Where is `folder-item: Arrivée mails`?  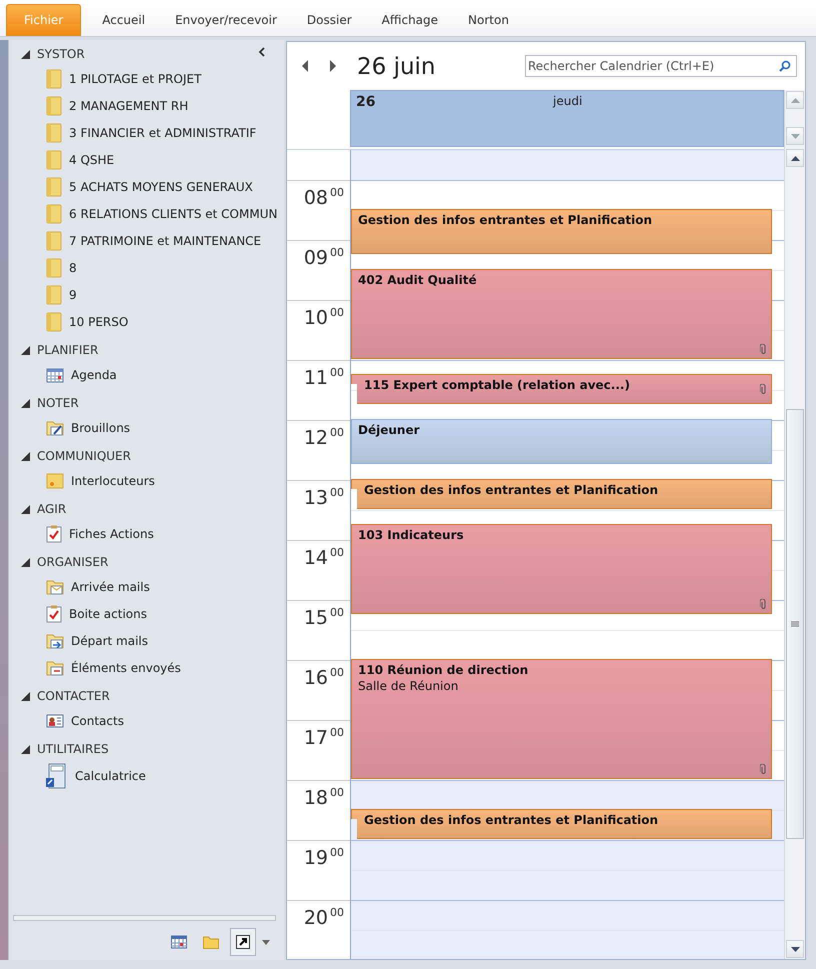
folder-item: Arrivée mails is located at coordinates (146, 586).